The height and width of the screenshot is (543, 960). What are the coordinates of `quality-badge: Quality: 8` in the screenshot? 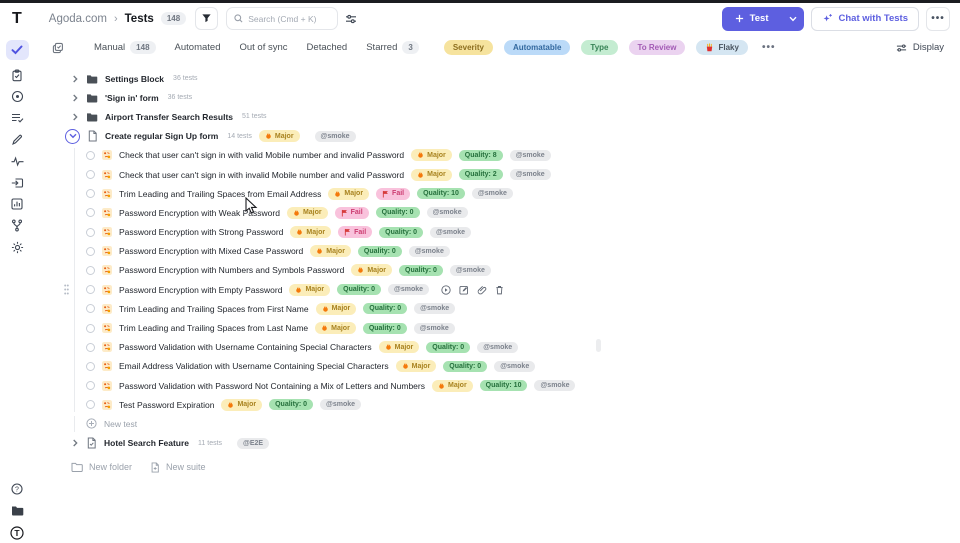 It's located at (480, 155).